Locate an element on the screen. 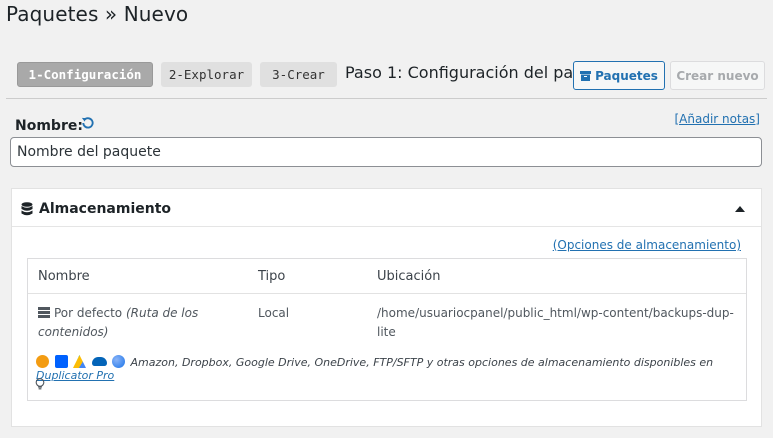 Image resolution: width=773 pixels, height=438 pixels. column-header-location: Ubicación is located at coordinates (409, 276).